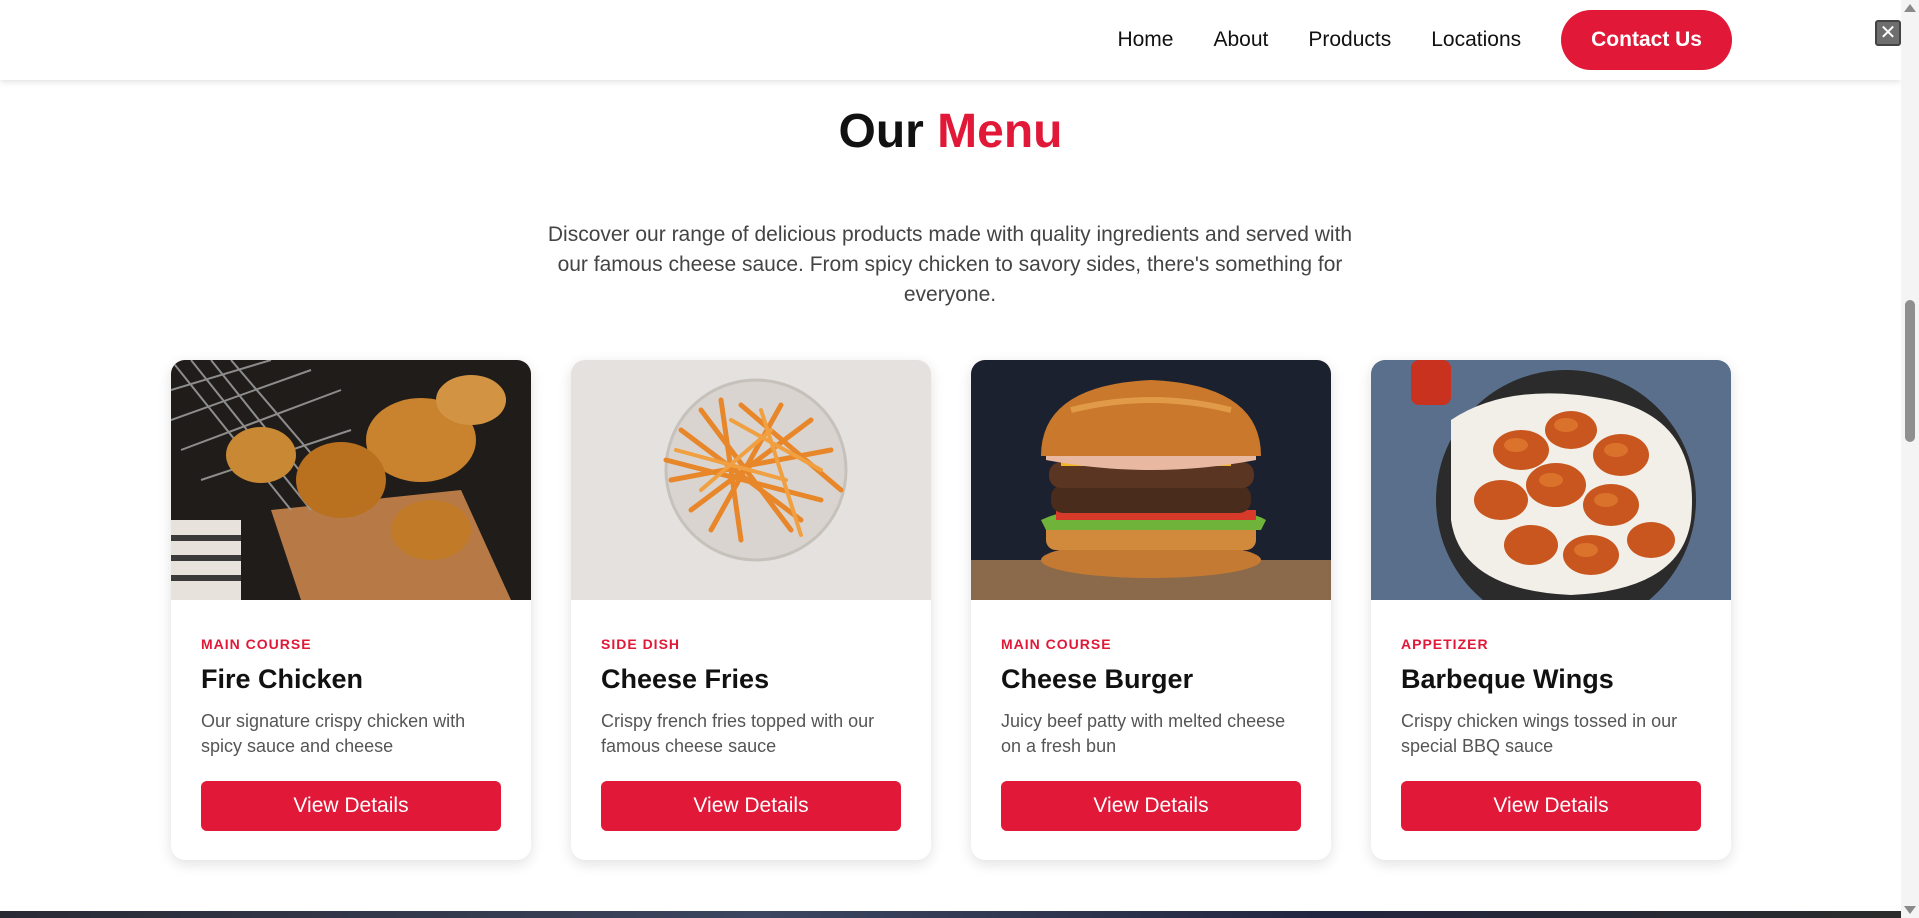  What do you see at coordinates (881, 131) in the screenshot?
I see `section-title-main: Our` at bounding box center [881, 131].